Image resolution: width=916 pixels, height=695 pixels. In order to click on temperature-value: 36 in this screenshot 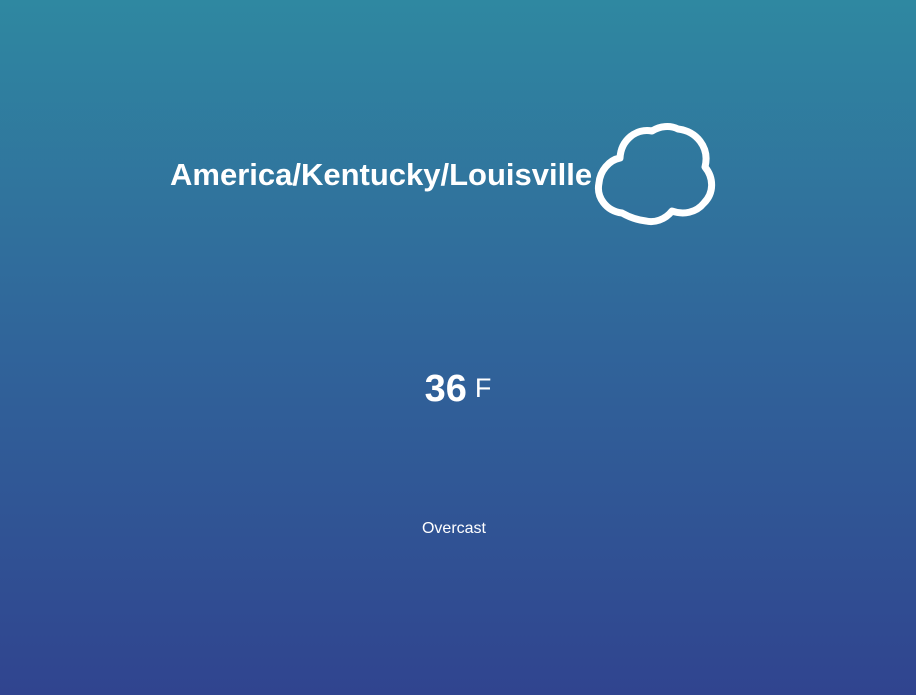, I will do `click(445, 389)`.